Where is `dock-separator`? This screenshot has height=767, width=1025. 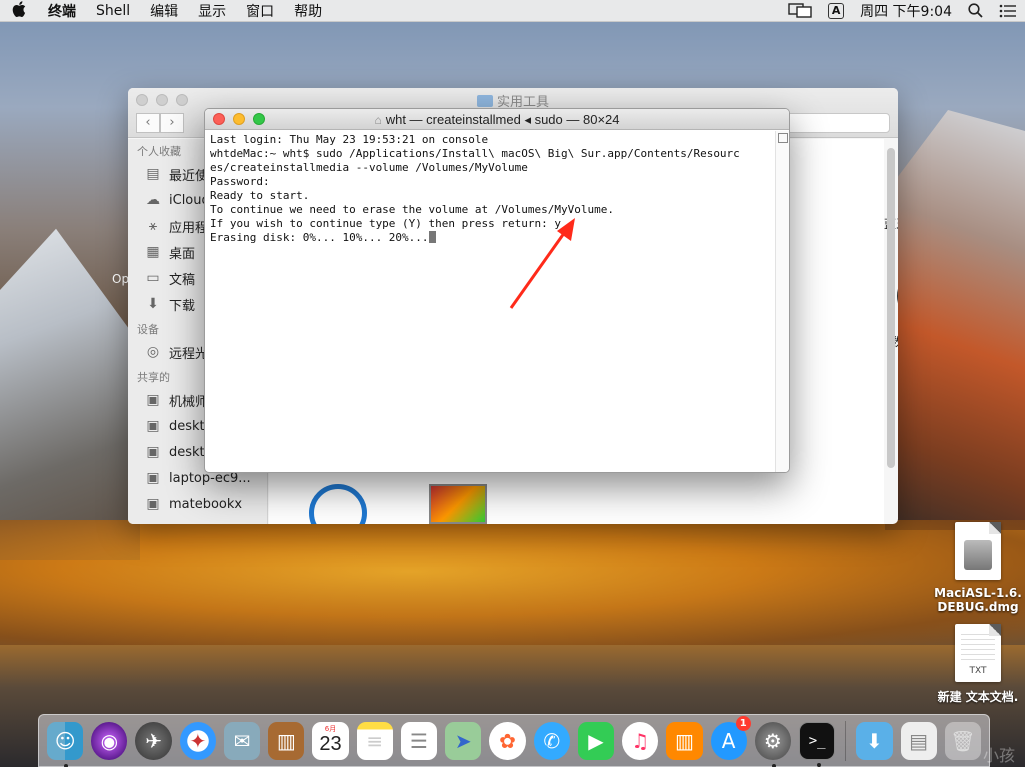
dock-separator is located at coordinates (846, 740).